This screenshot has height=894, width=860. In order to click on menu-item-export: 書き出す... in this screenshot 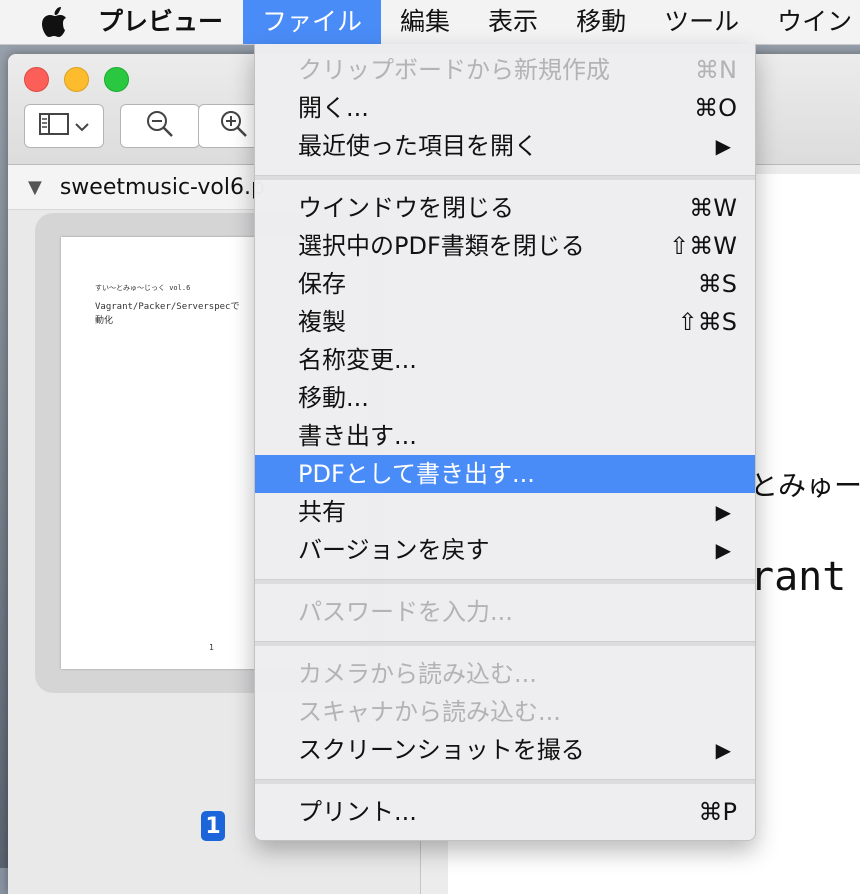, I will do `click(505, 436)`.